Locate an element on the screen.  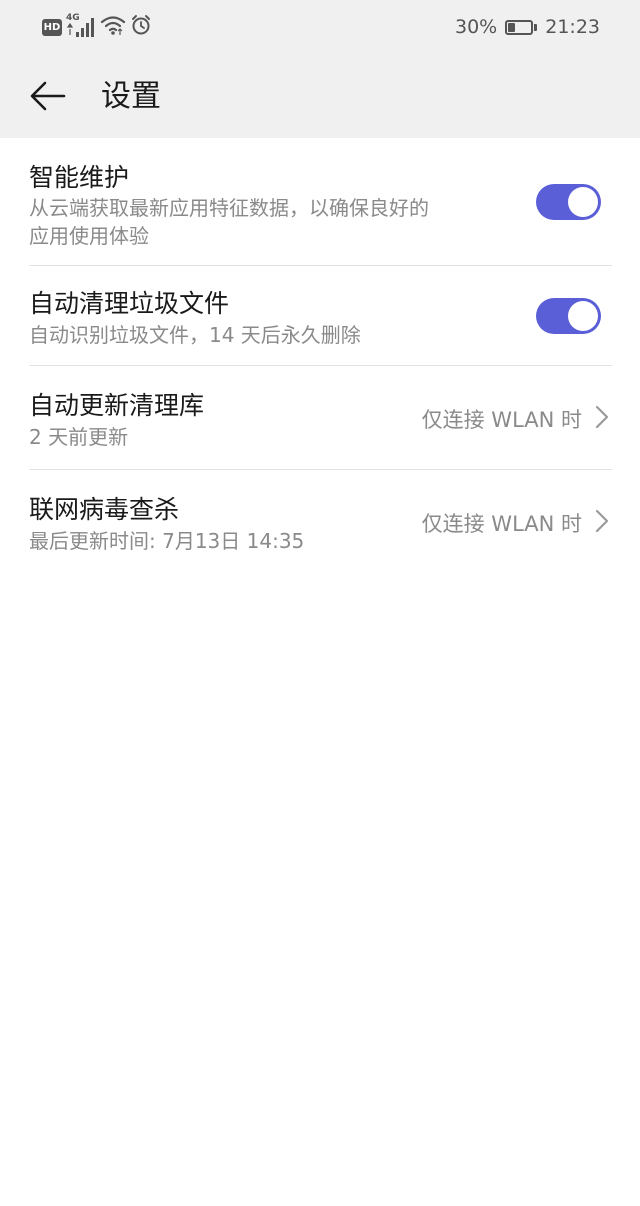
back-button is located at coordinates (48, 96).